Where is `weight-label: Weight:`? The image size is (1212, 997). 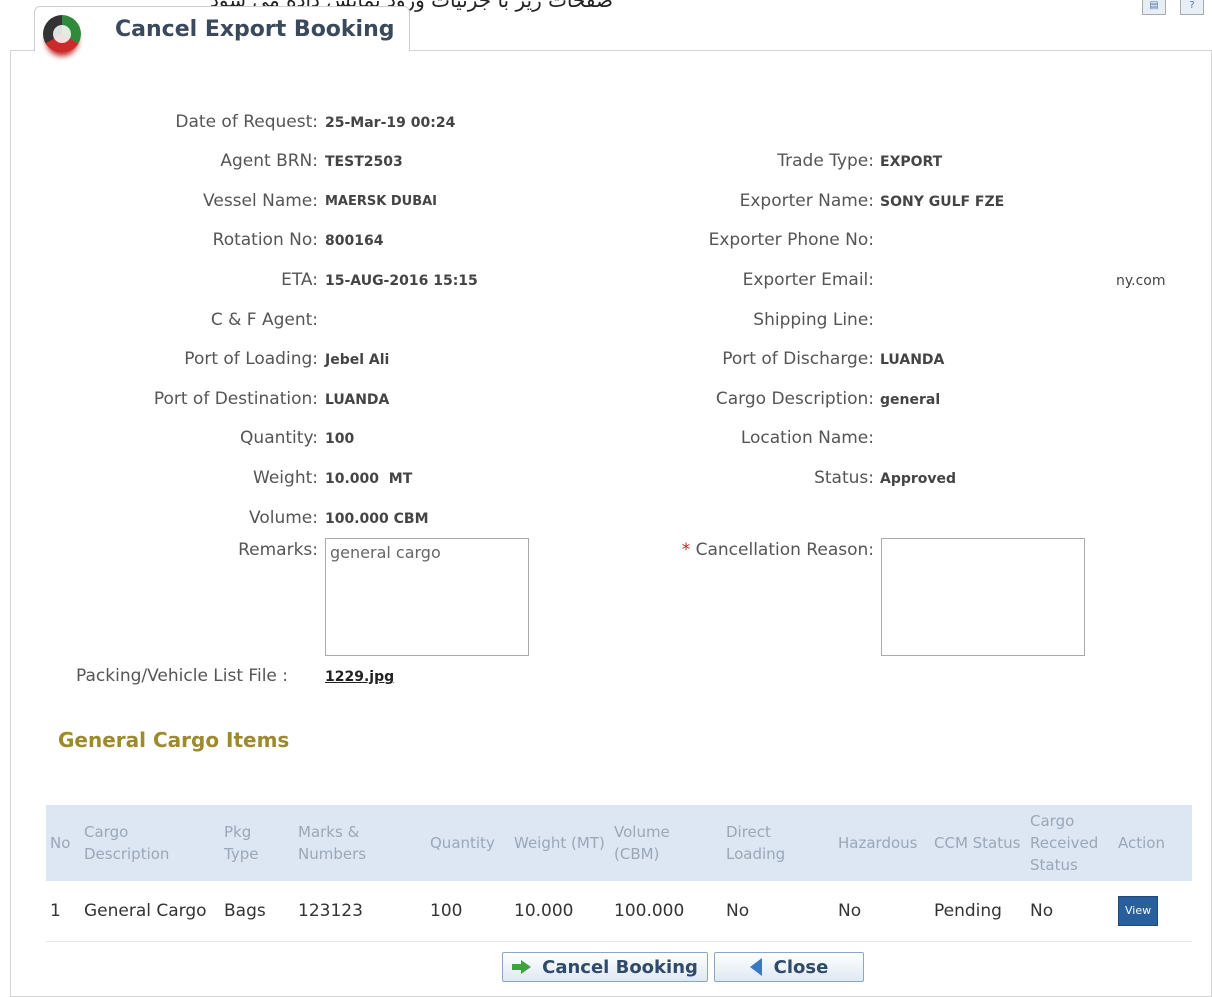
weight-label: Weight: is located at coordinates (285, 478).